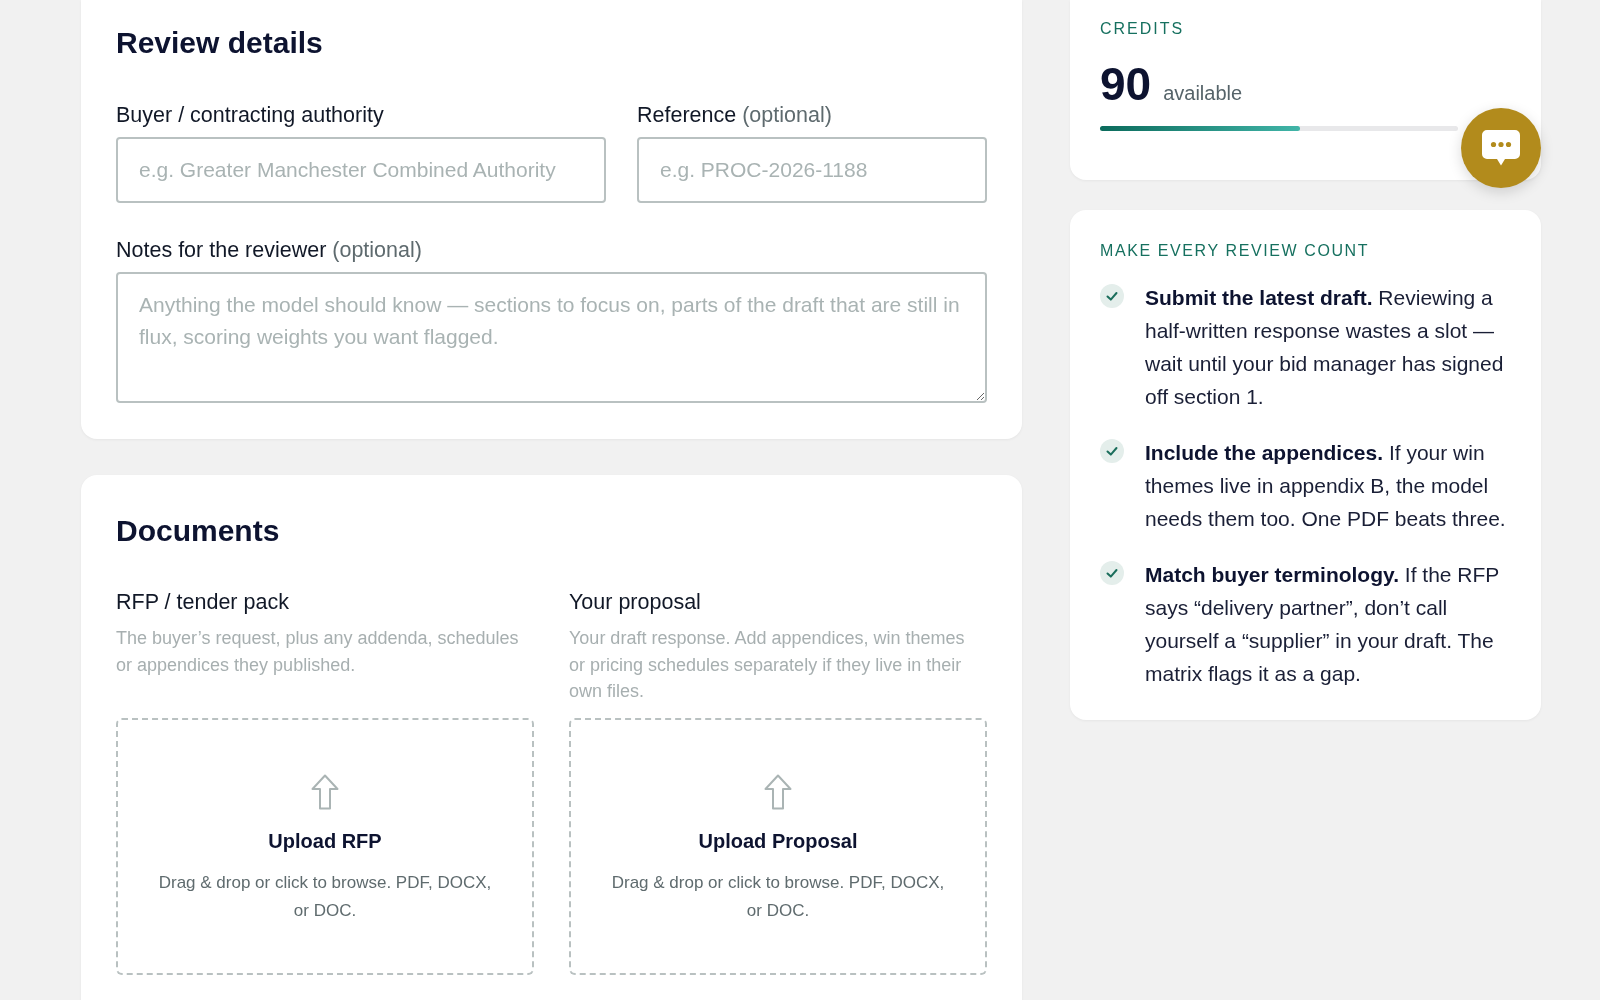 The image size is (1600, 1000). What do you see at coordinates (325, 841) in the screenshot?
I see `upload-title: Upload RFP` at bounding box center [325, 841].